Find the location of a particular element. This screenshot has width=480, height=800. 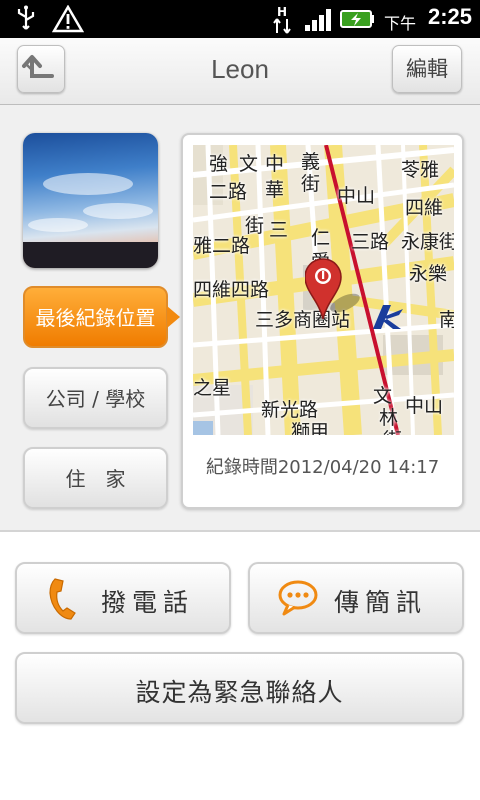

map-label: 文 is located at coordinates (249, 164).